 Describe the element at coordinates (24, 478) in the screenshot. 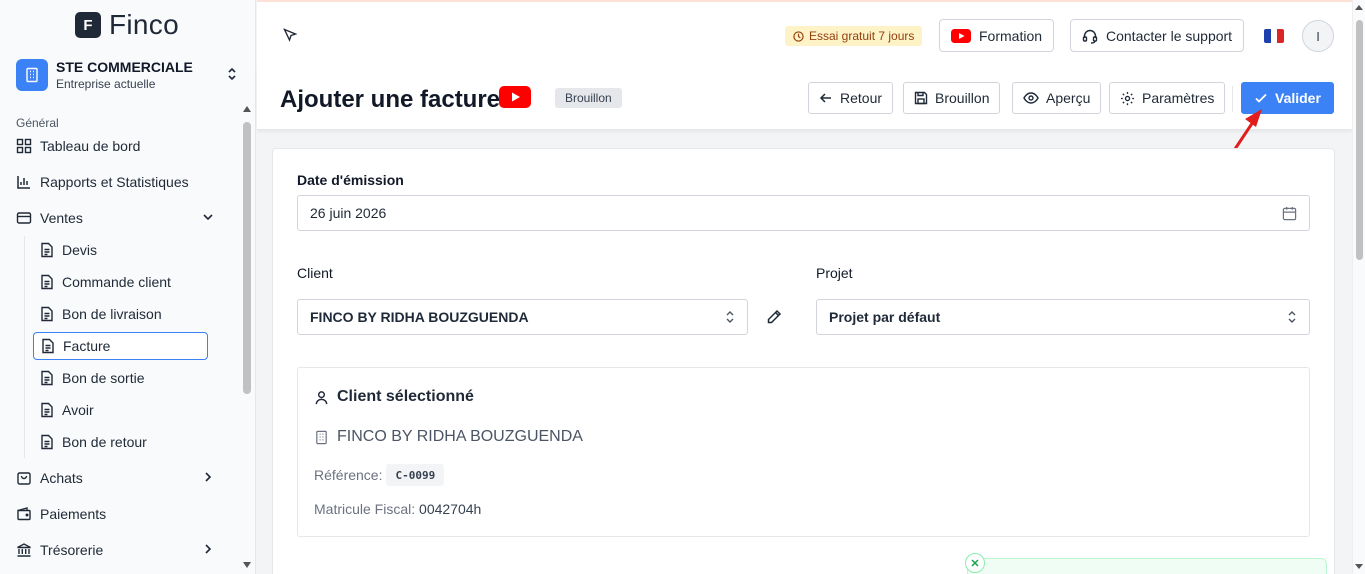

I see `shopping-bag-icon` at that location.